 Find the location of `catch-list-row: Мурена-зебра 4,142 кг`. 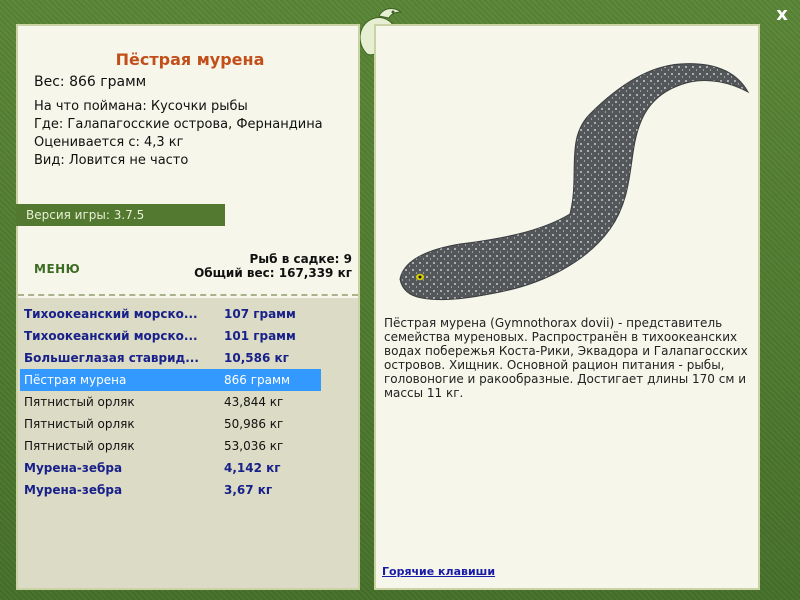

catch-list-row: Мурена-зебра 4,142 кг is located at coordinates (170, 468).